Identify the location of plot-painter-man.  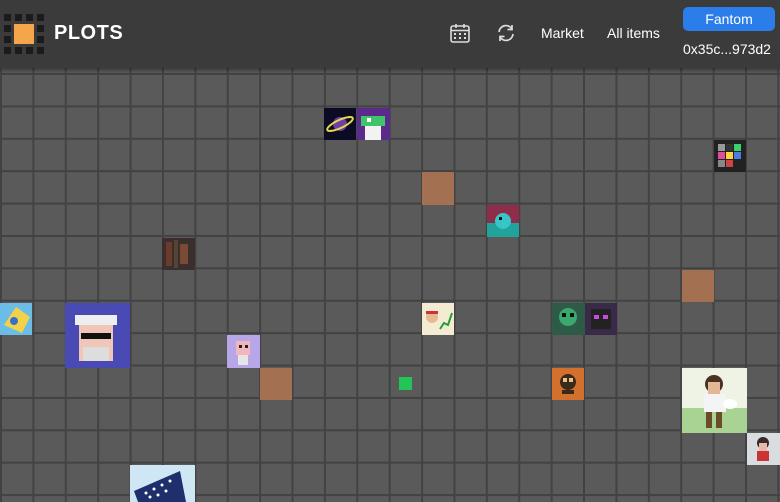
(714, 400).